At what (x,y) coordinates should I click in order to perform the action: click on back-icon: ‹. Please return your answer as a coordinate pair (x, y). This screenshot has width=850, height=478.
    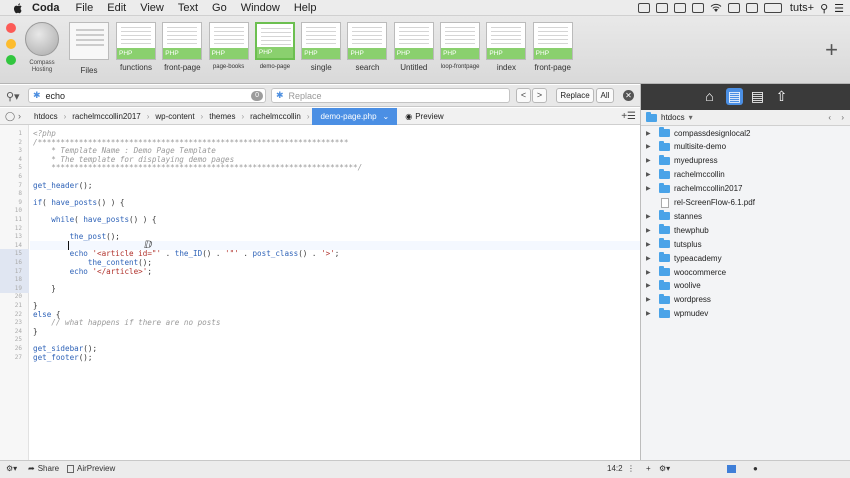
    Looking at the image, I should click on (829, 117).